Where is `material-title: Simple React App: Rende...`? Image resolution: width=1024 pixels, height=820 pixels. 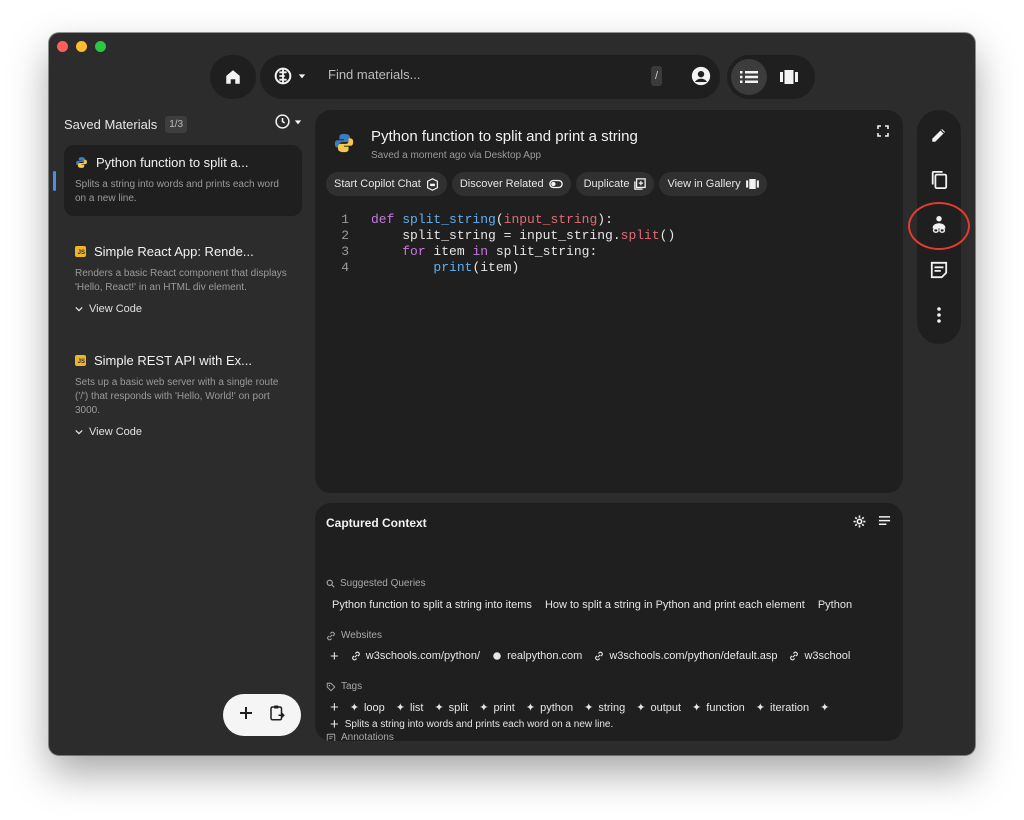 material-title: Simple React App: Rende... is located at coordinates (174, 251).